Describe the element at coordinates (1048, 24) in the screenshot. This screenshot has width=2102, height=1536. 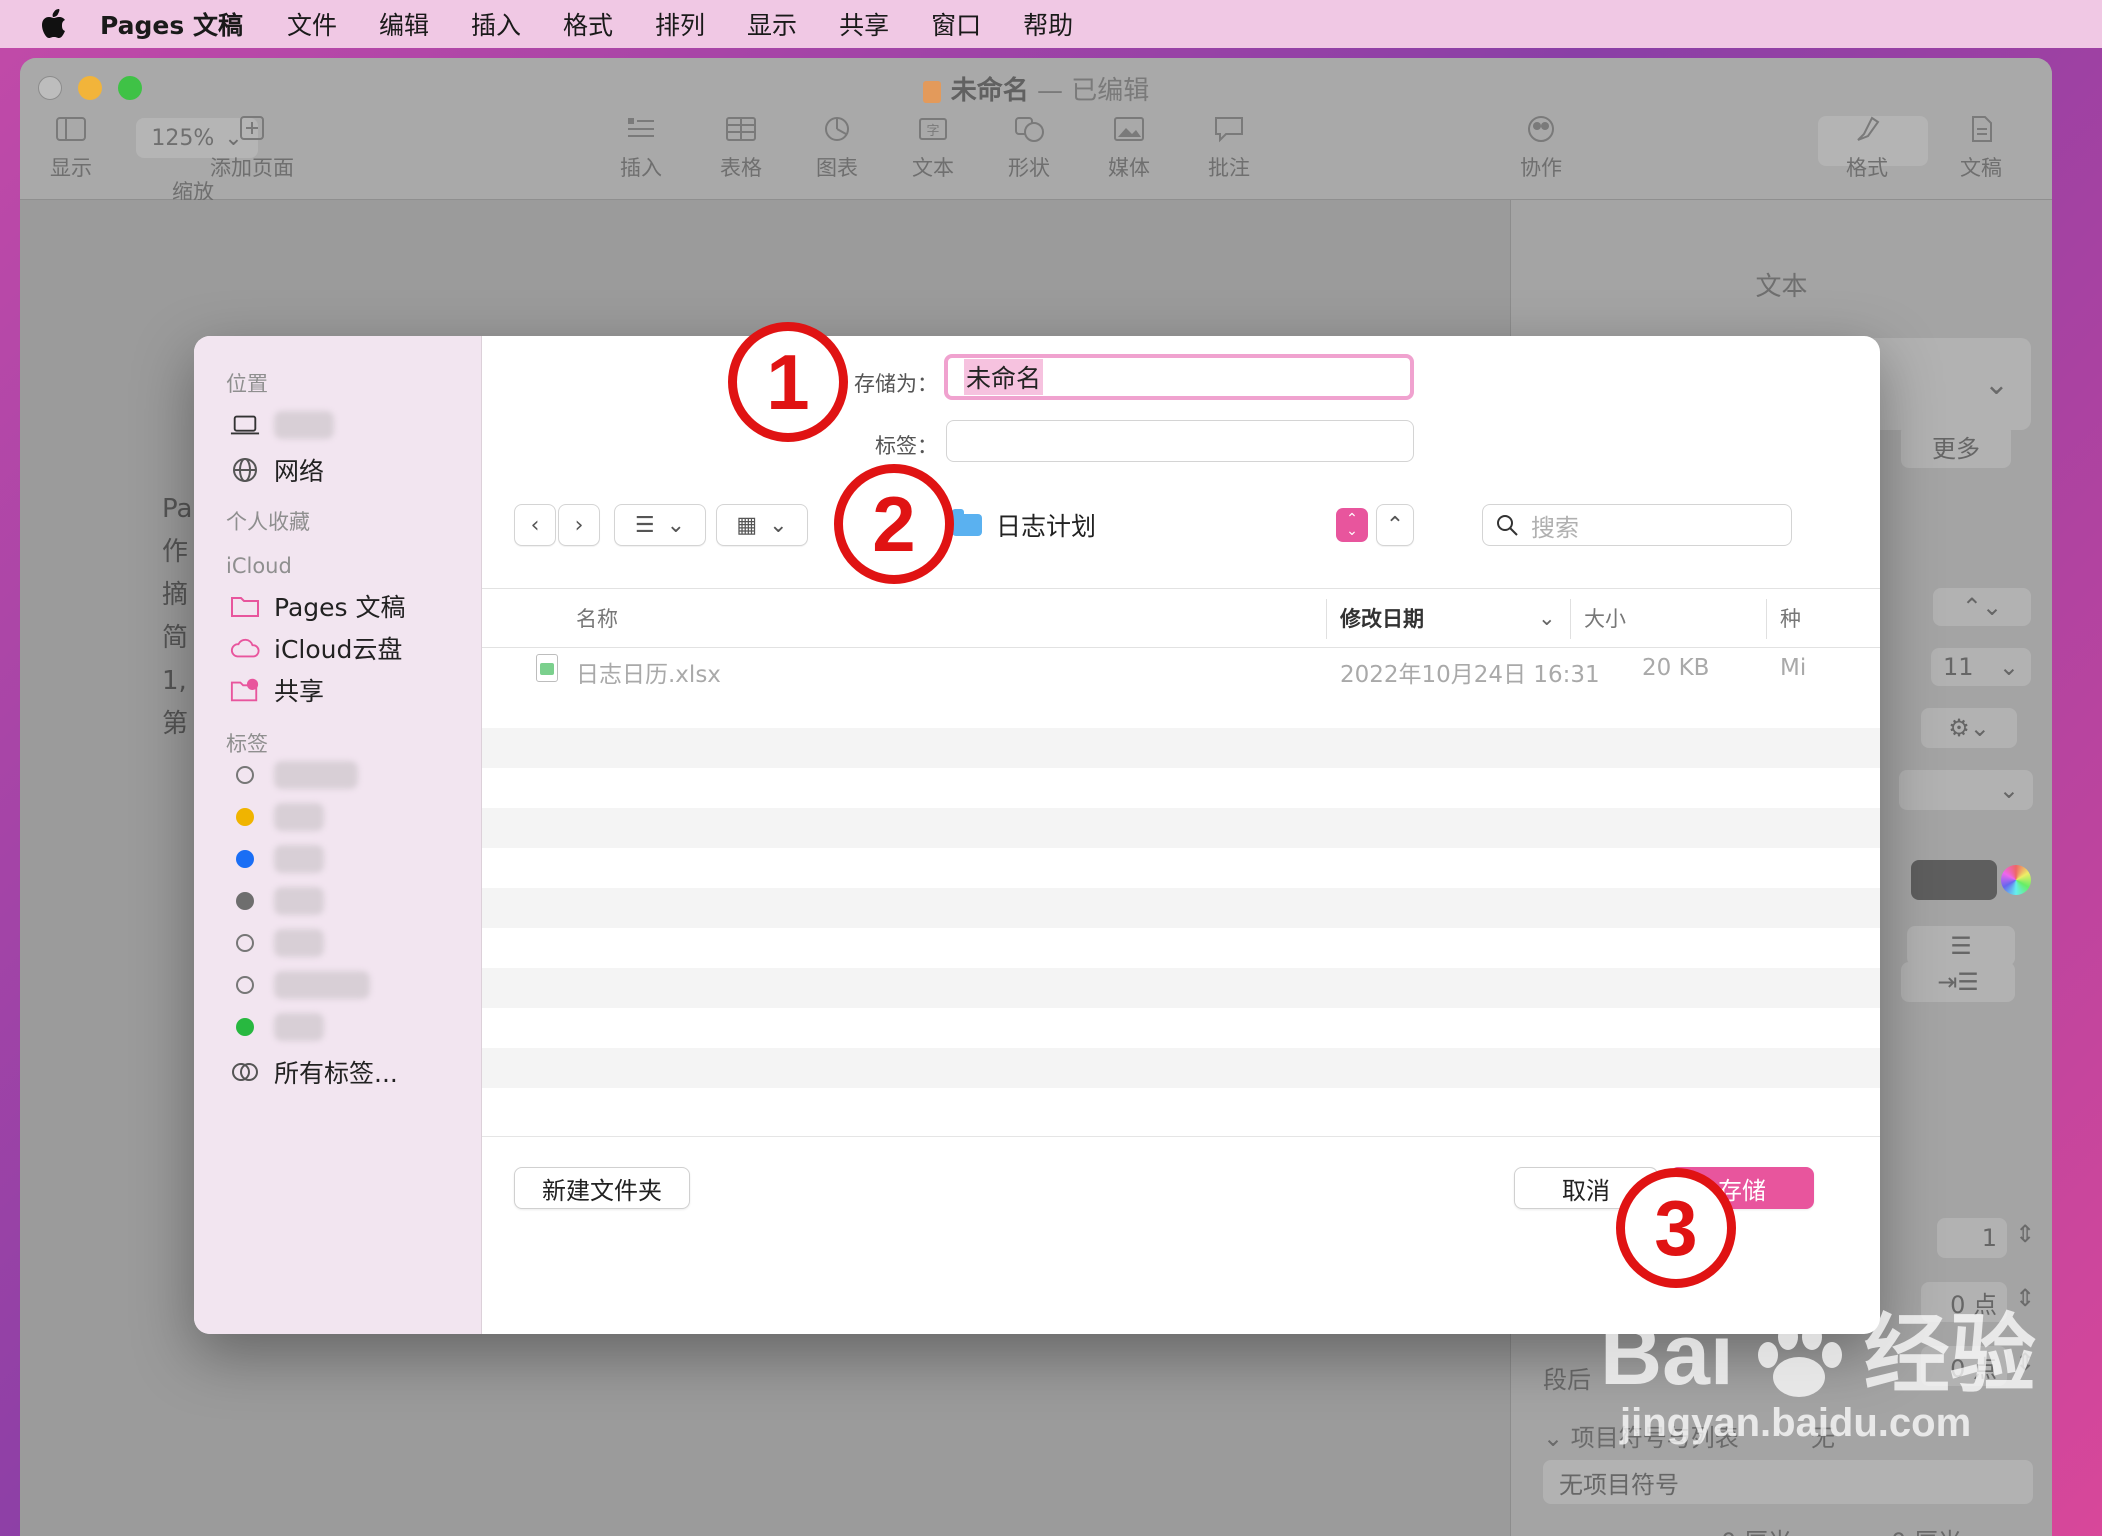
I see `menu-help: 帮助` at that location.